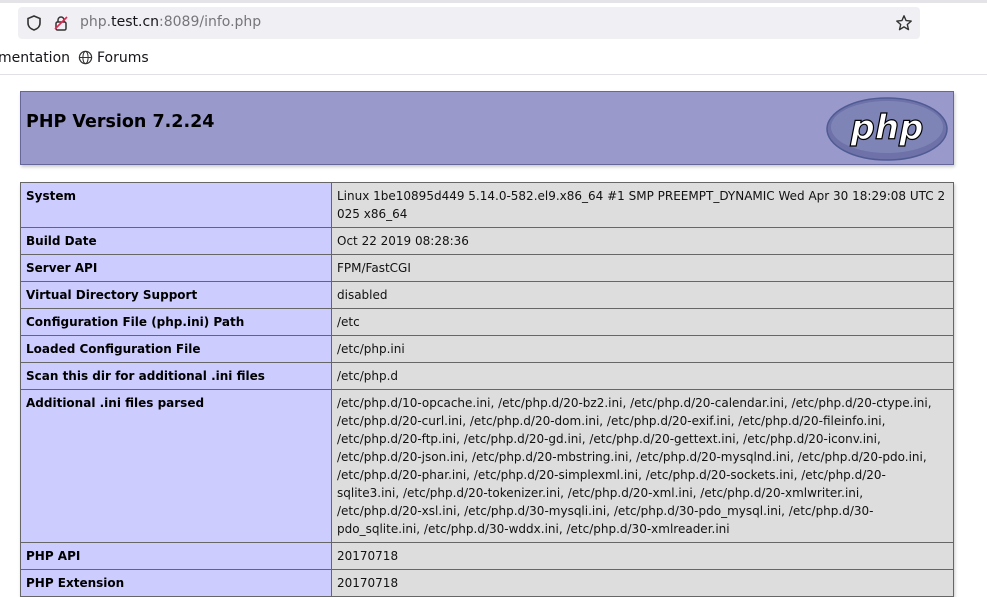  What do you see at coordinates (61, 23) in the screenshot?
I see `insecure-lock-icon` at bounding box center [61, 23].